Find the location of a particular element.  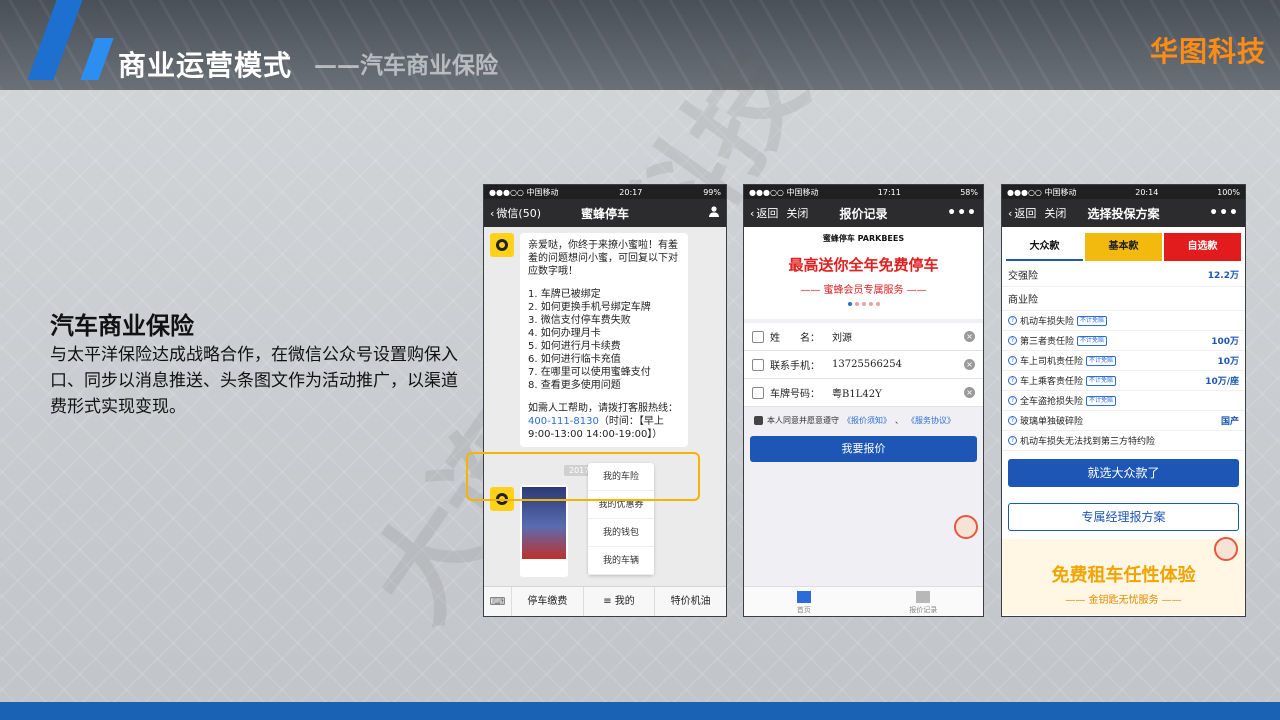

battery: 99% is located at coordinates (712, 192).